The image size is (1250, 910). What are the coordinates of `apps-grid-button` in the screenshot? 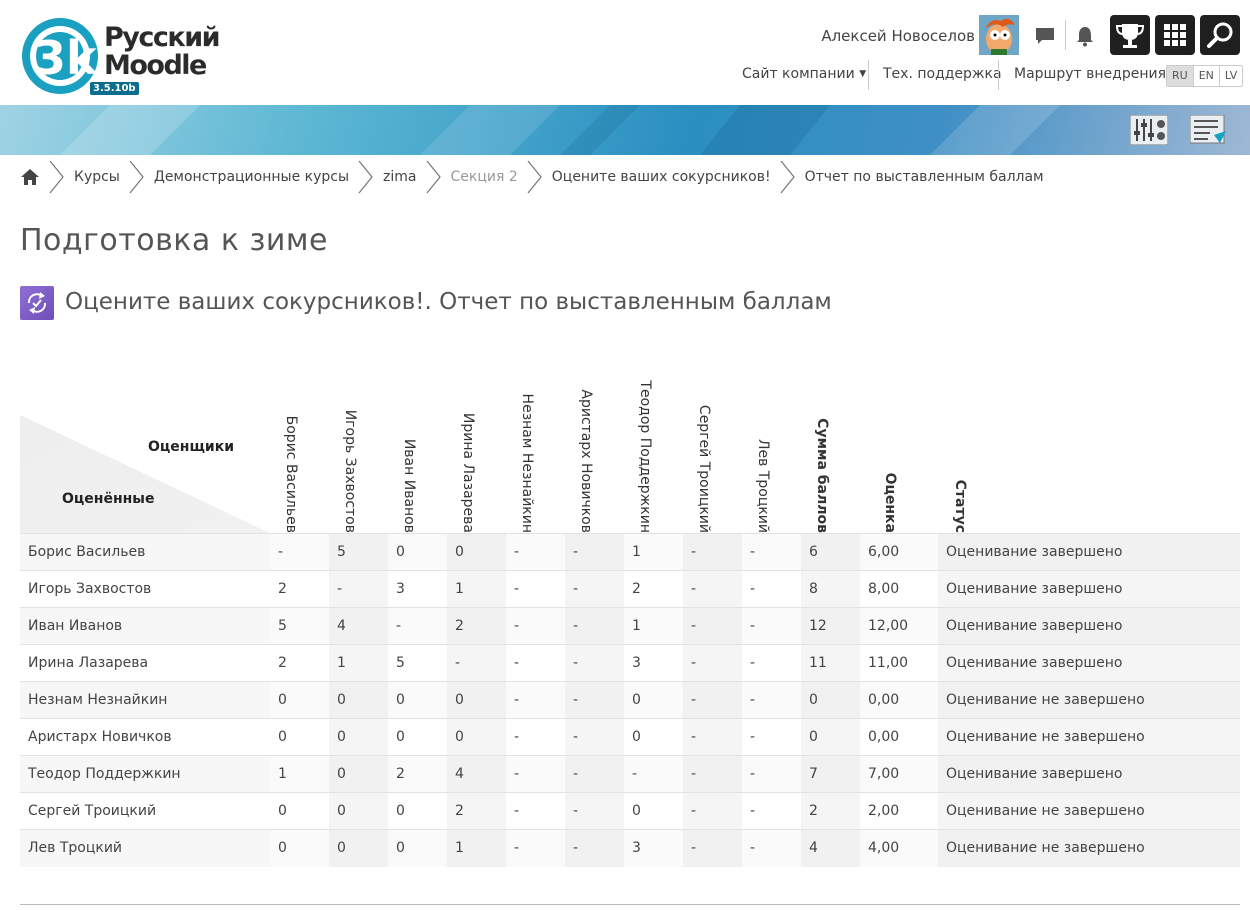 It's located at (1175, 35).